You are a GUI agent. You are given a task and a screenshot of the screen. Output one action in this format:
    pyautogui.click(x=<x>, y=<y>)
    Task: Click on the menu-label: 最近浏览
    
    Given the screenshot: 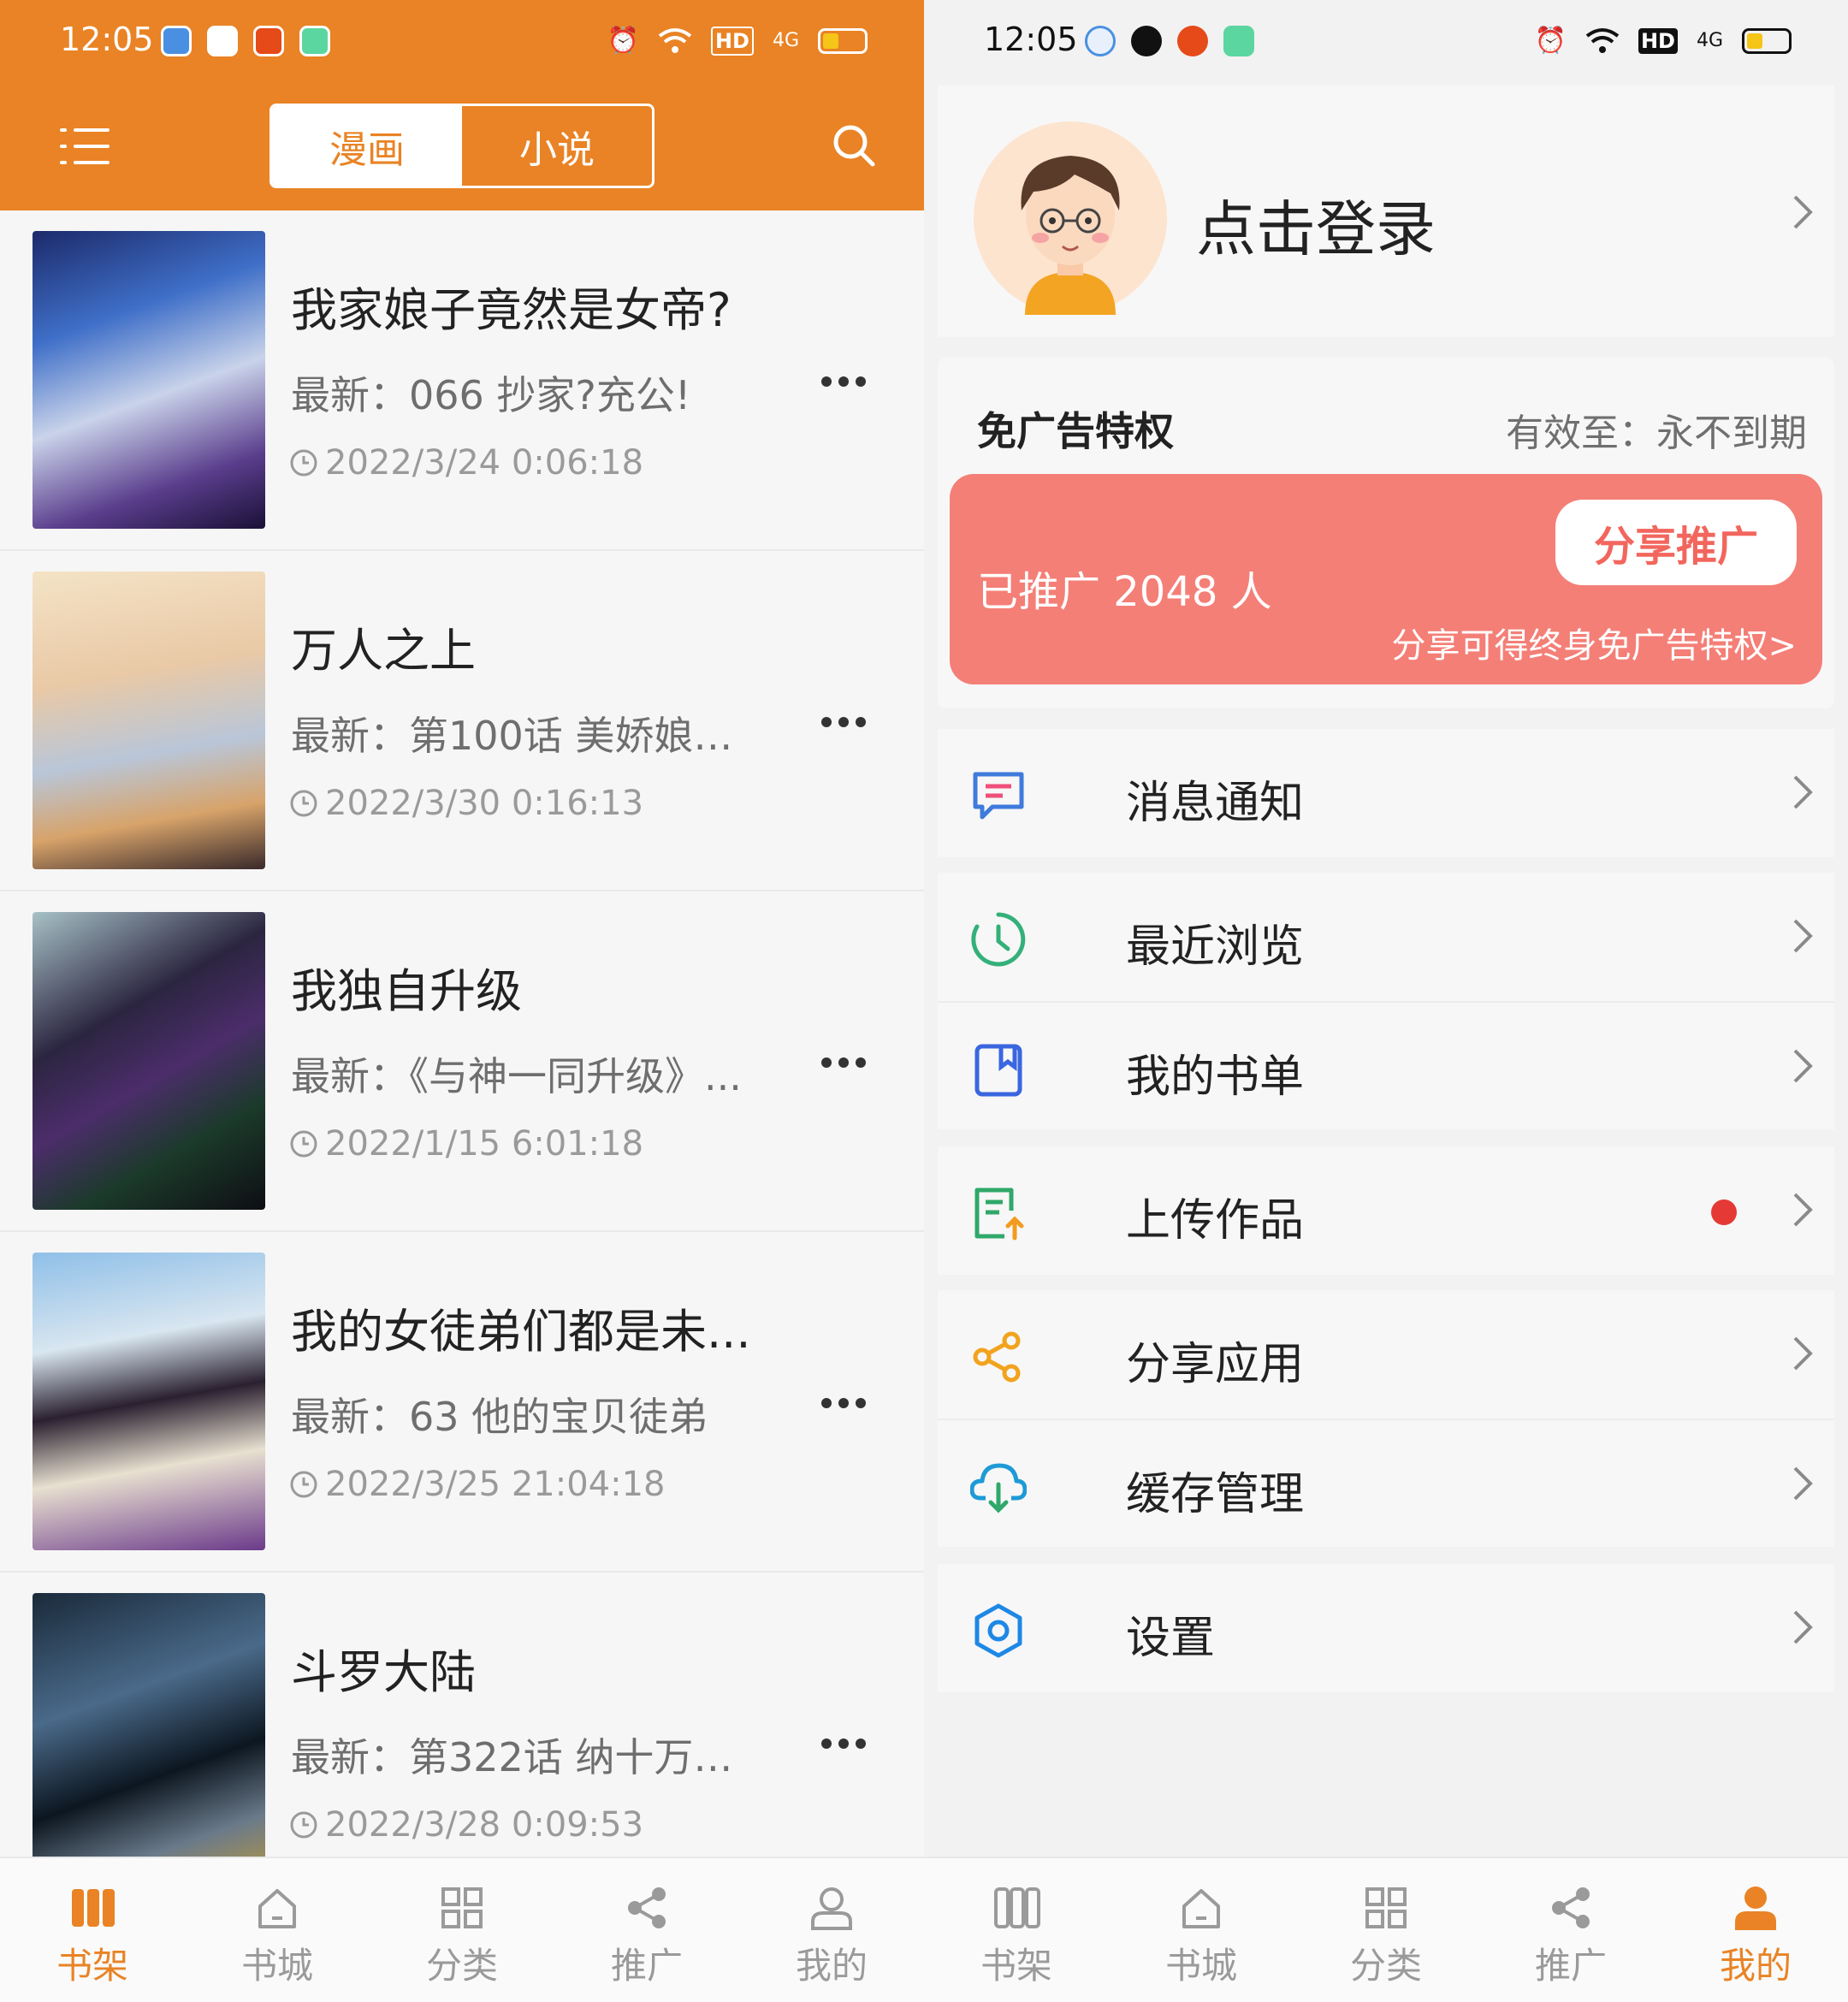 What is the action you would take?
    pyautogui.click(x=1215, y=947)
    